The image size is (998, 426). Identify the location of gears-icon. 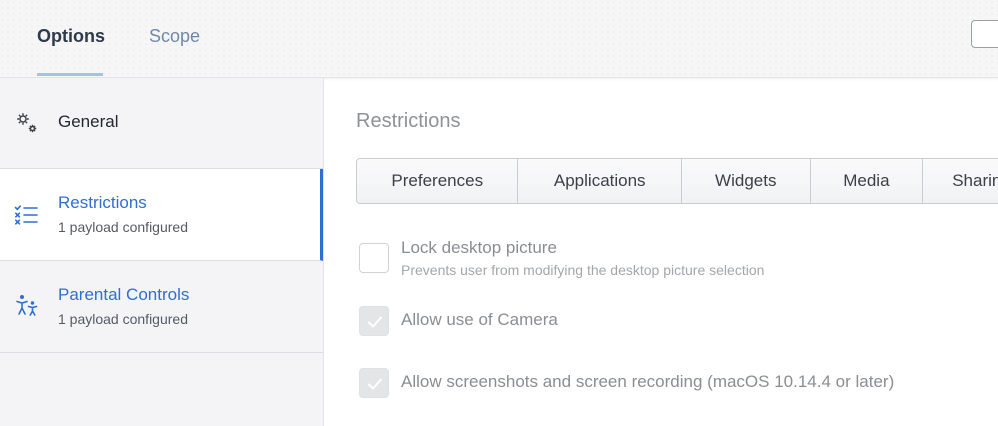
(27, 125).